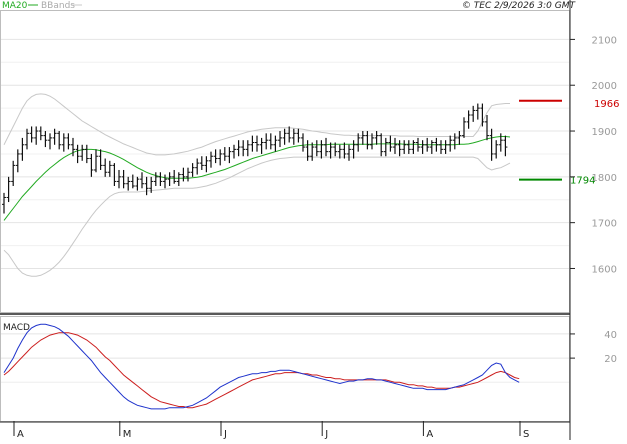 The height and width of the screenshot is (444, 627). Describe the element at coordinates (606, 104) in the screenshot. I see `resistance-label: 1966` at that location.